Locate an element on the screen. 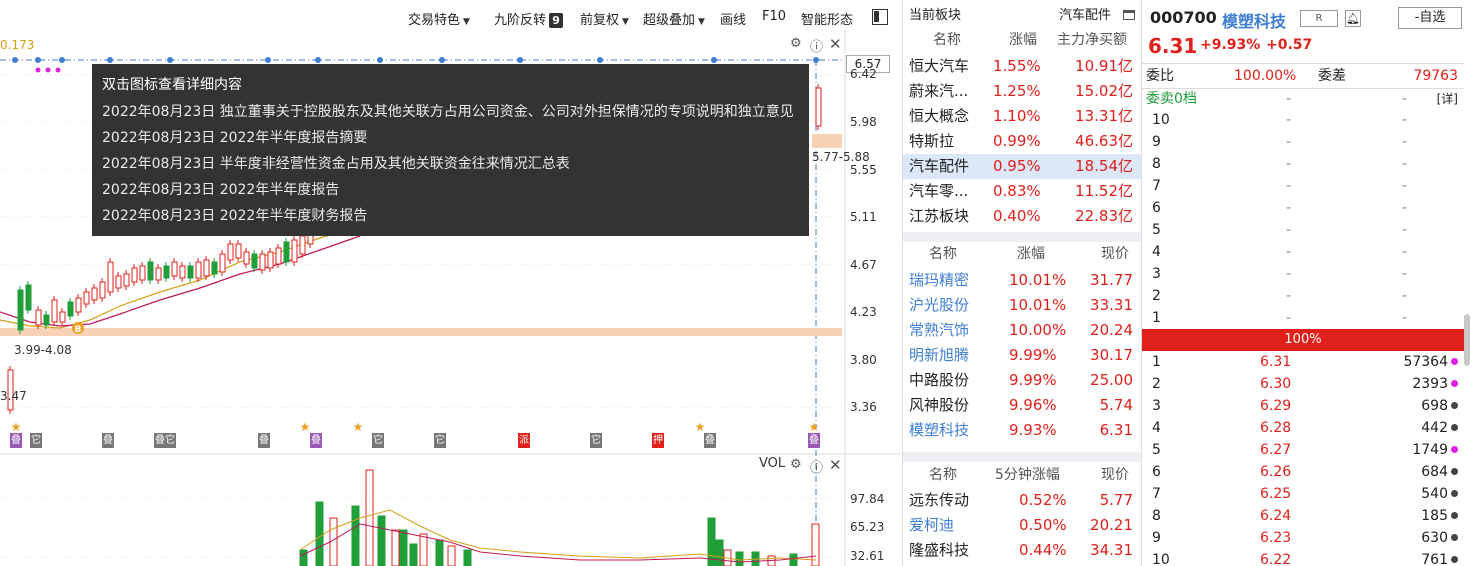  sector-row: 汽车配件 0.95% 18.54亿 is located at coordinates (1022, 166).